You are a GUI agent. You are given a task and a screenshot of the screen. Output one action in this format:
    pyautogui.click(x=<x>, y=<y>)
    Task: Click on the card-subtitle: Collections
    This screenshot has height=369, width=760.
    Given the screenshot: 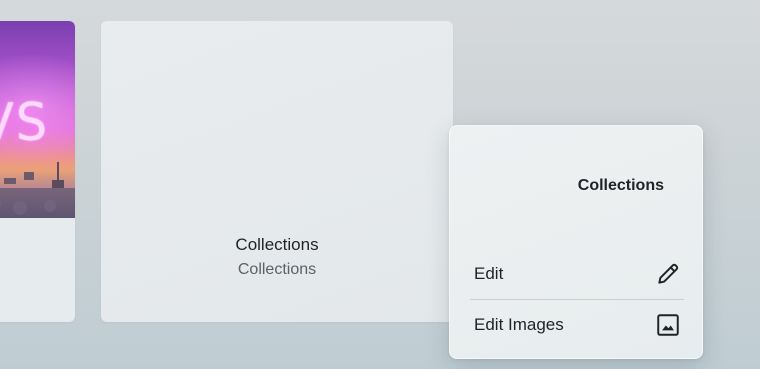 What is the action you would take?
    pyautogui.click(x=277, y=269)
    